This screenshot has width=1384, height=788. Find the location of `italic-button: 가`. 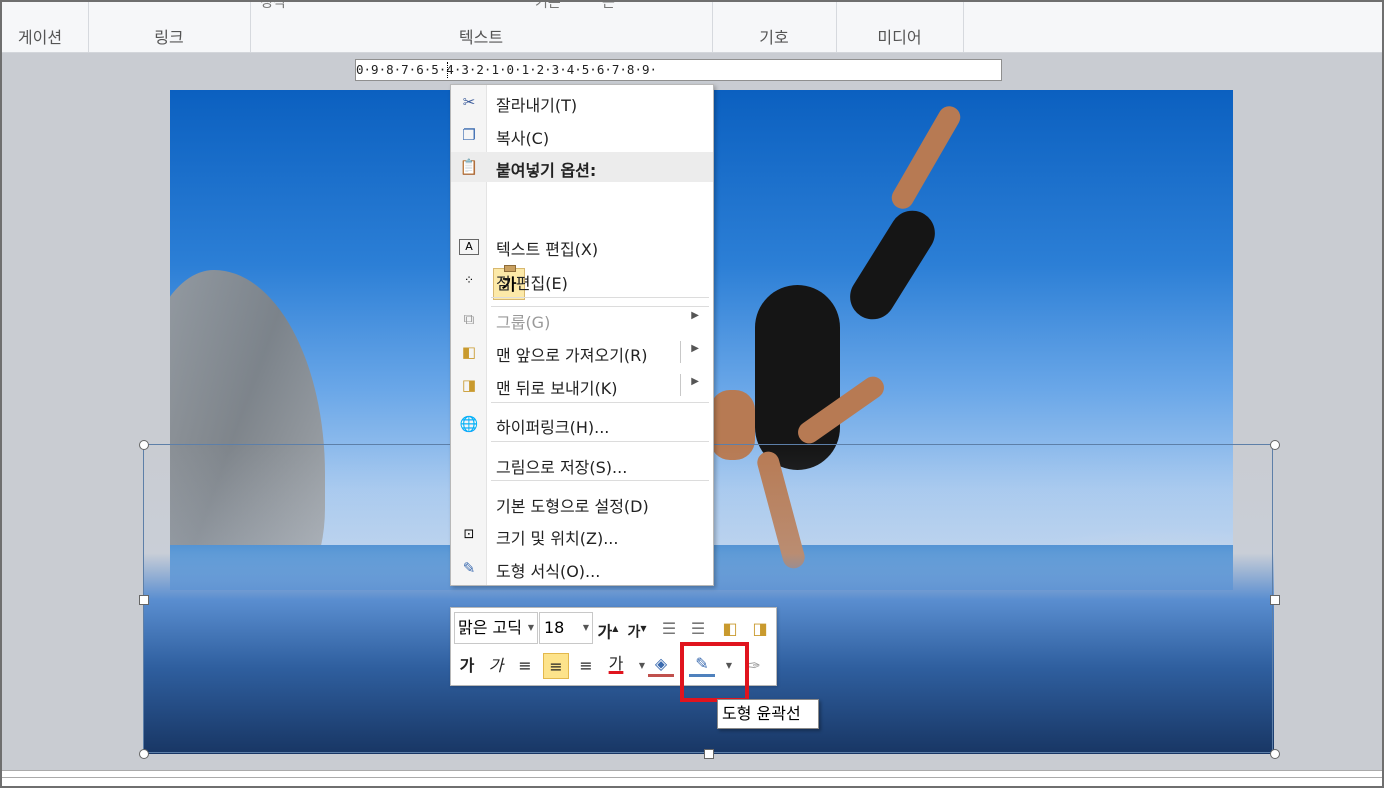

italic-button: 가 is located at coordinates (496, 666).